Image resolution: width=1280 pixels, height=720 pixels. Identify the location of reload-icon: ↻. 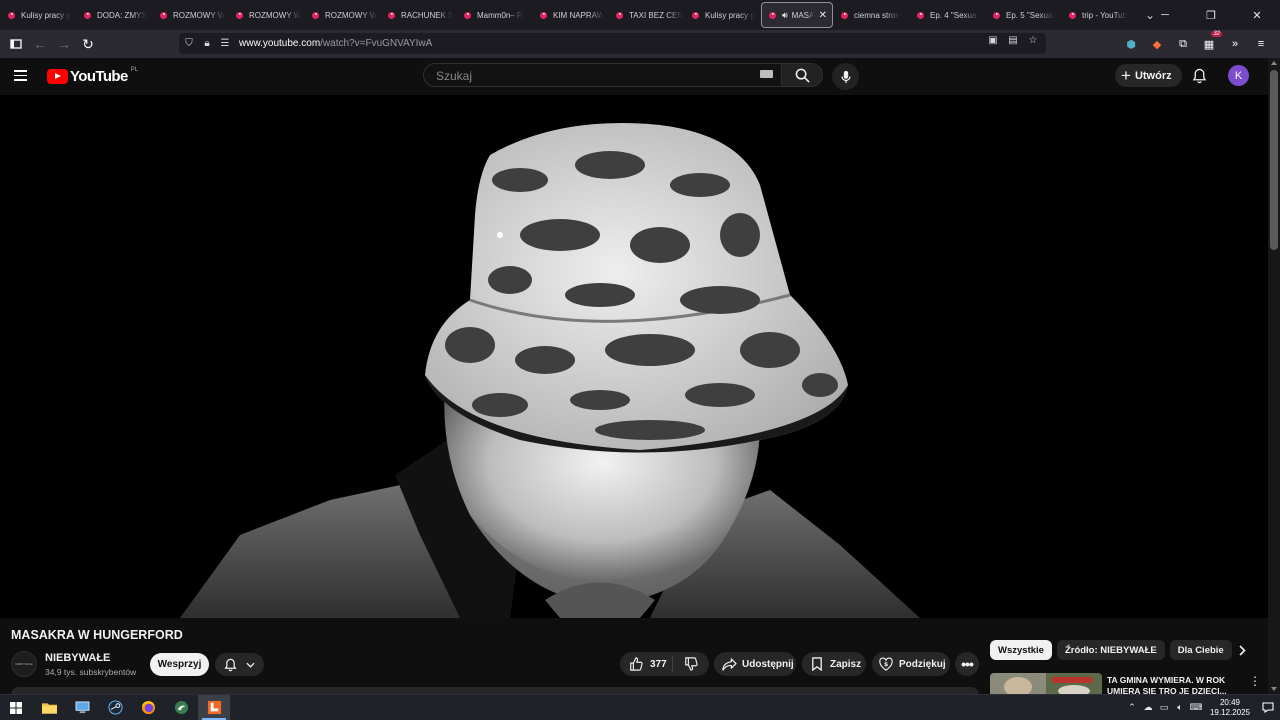
(88, 44).